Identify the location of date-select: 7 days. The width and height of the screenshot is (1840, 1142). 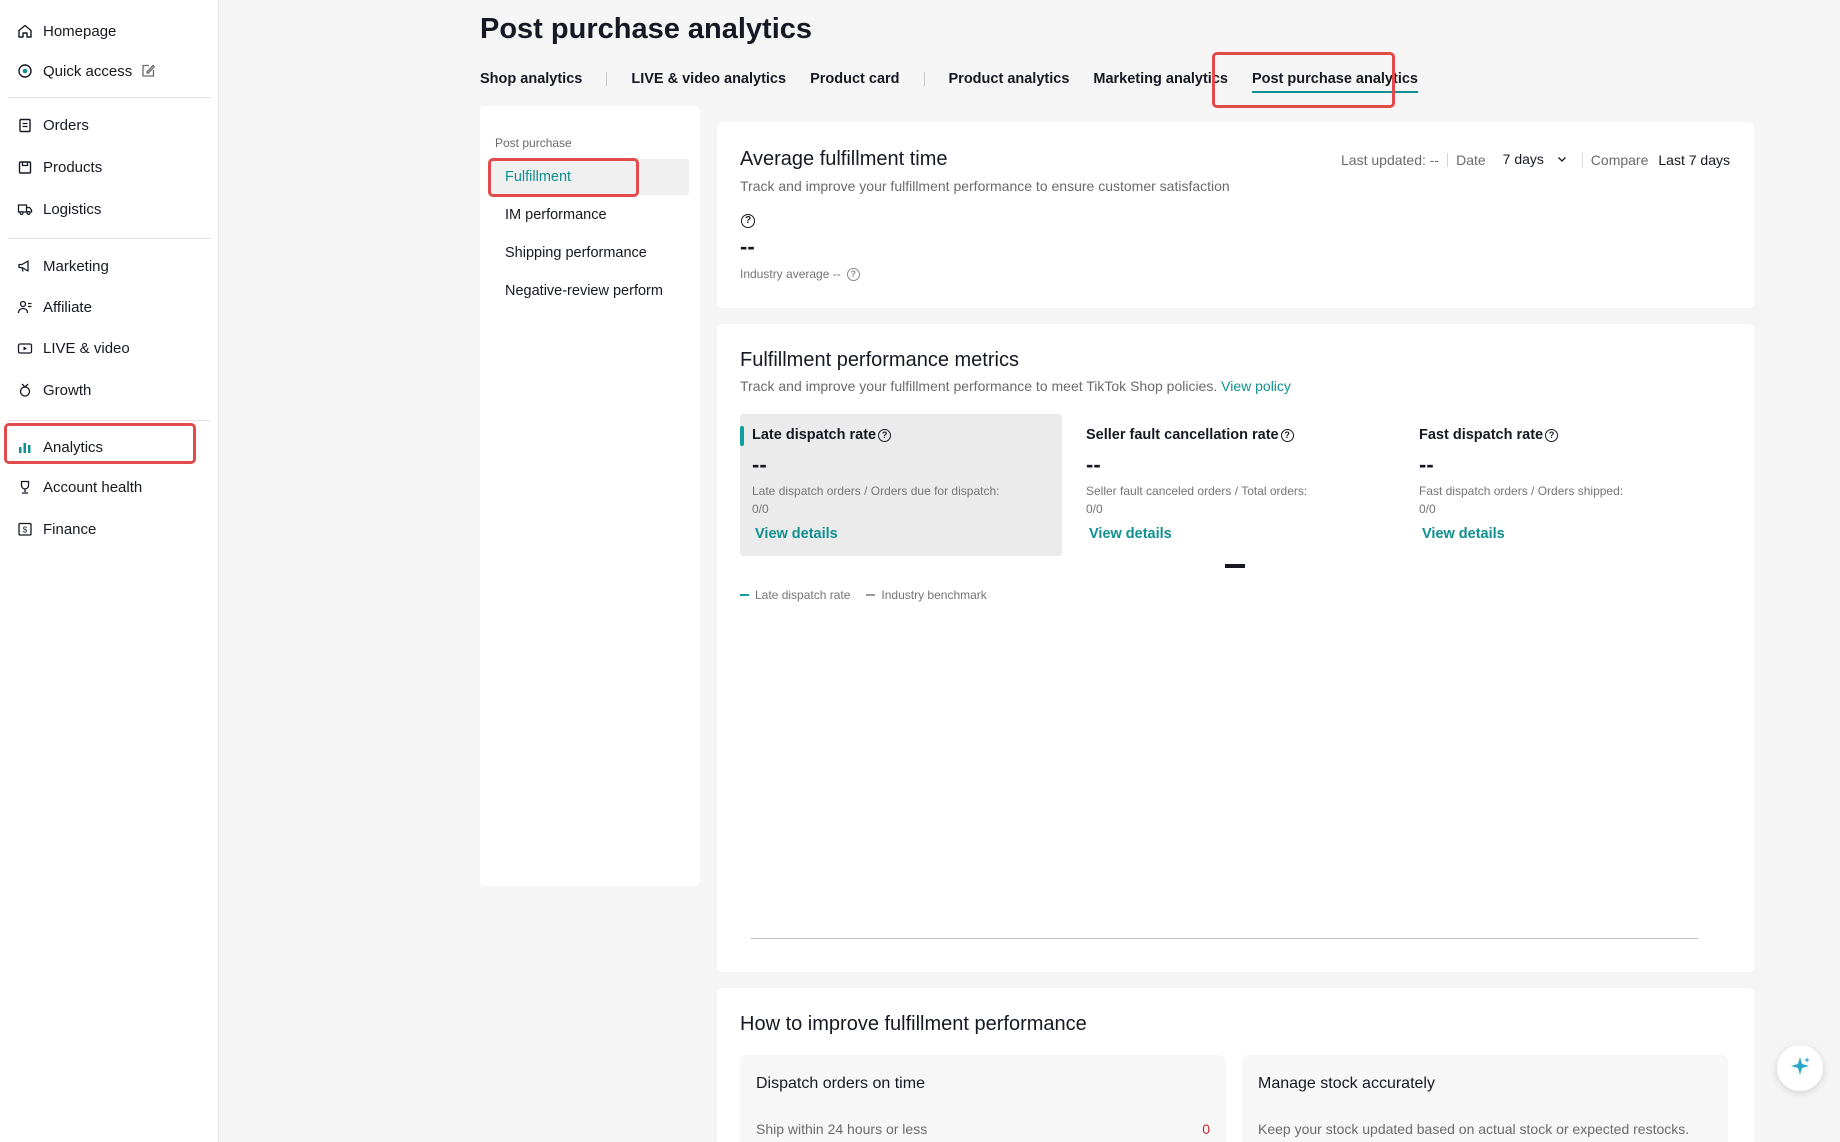
(1535, 159).